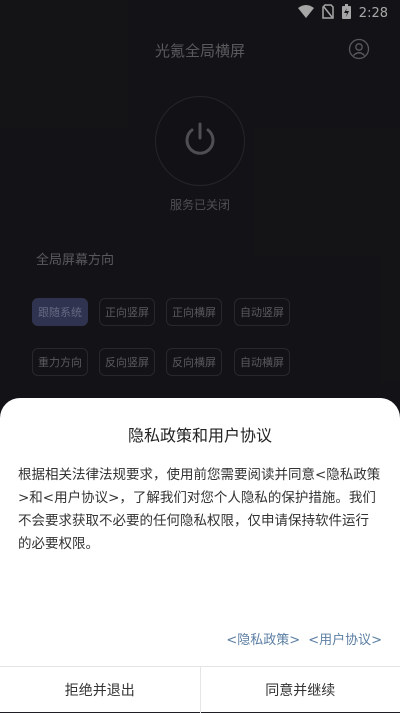 This screenshot has width=400, height=713. I want to click on accept-button: 同意并继续, so click(300, 690).